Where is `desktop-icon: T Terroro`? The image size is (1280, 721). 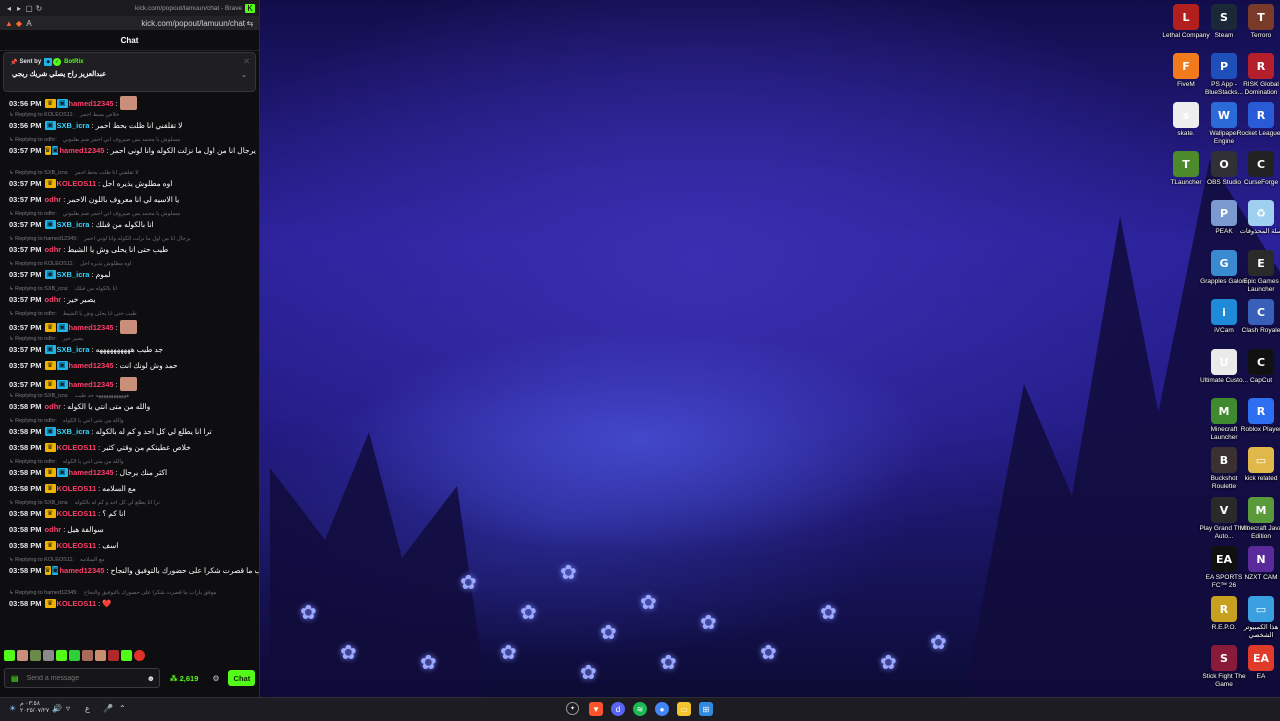 desktop-icon: T Terroro is located at coordinates (1258, 22).